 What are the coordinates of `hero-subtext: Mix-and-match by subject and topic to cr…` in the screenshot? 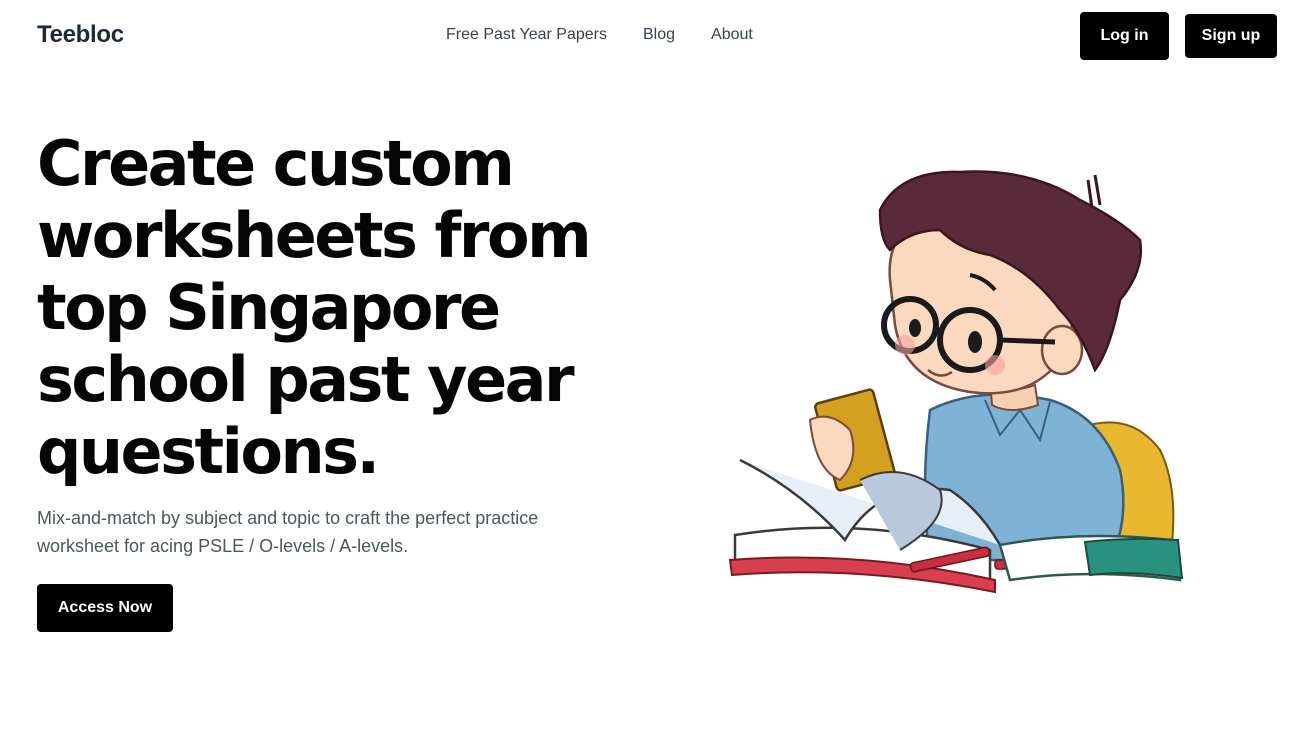 It's located at (288, 532).